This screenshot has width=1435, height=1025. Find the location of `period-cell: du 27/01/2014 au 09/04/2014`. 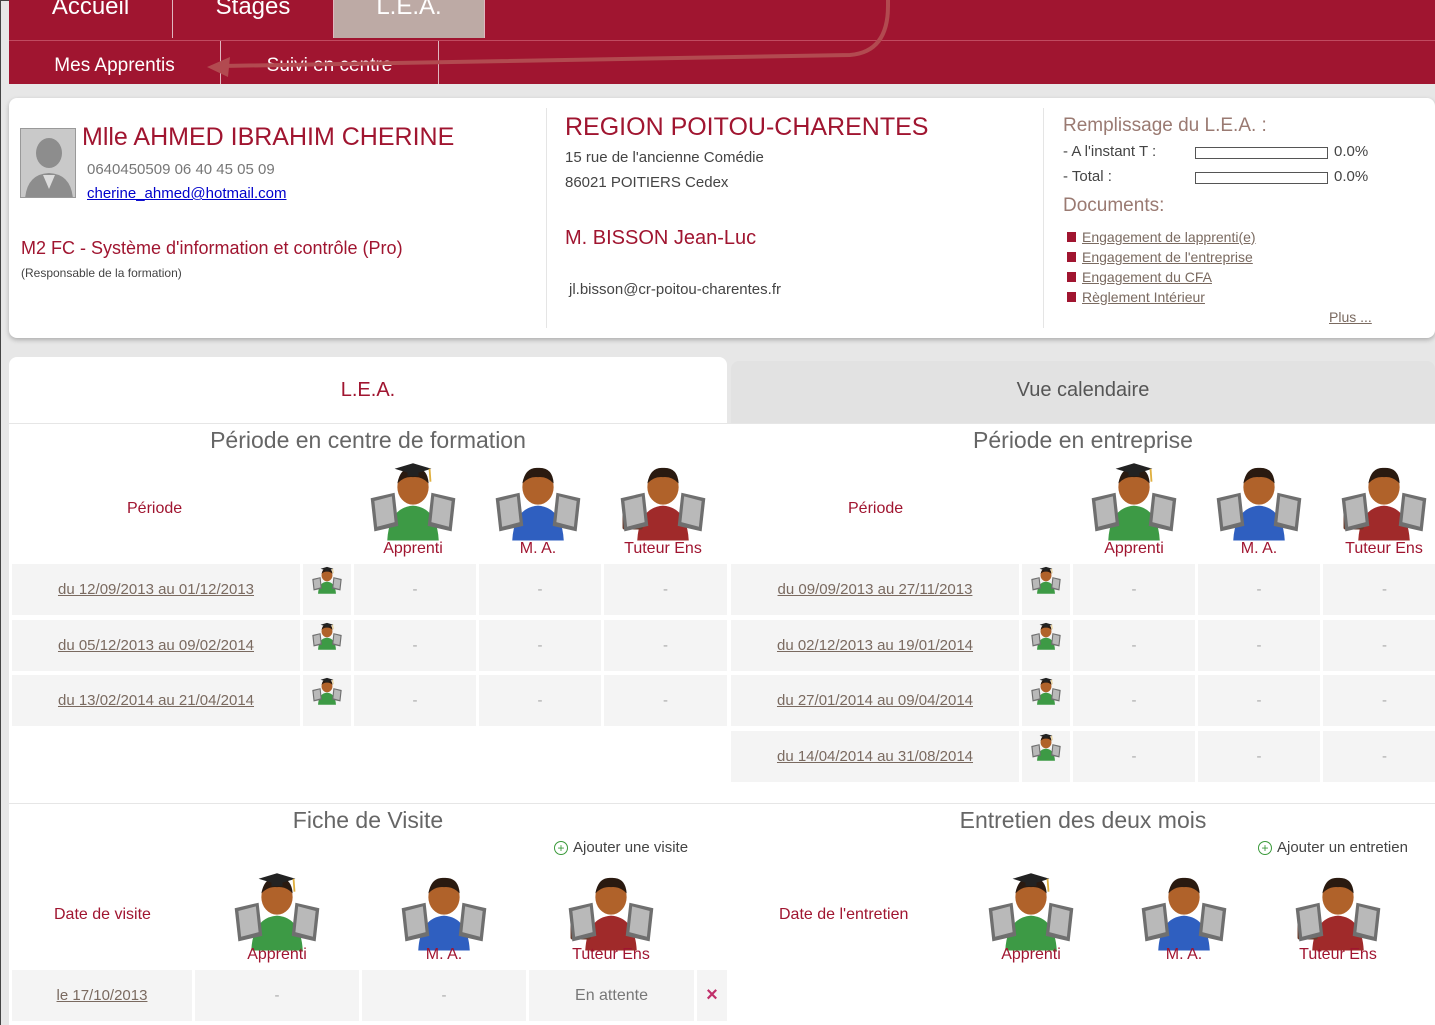

period-cell: du 27/01/2014 au 09/04/2014 is located at coordinates (875, 700).